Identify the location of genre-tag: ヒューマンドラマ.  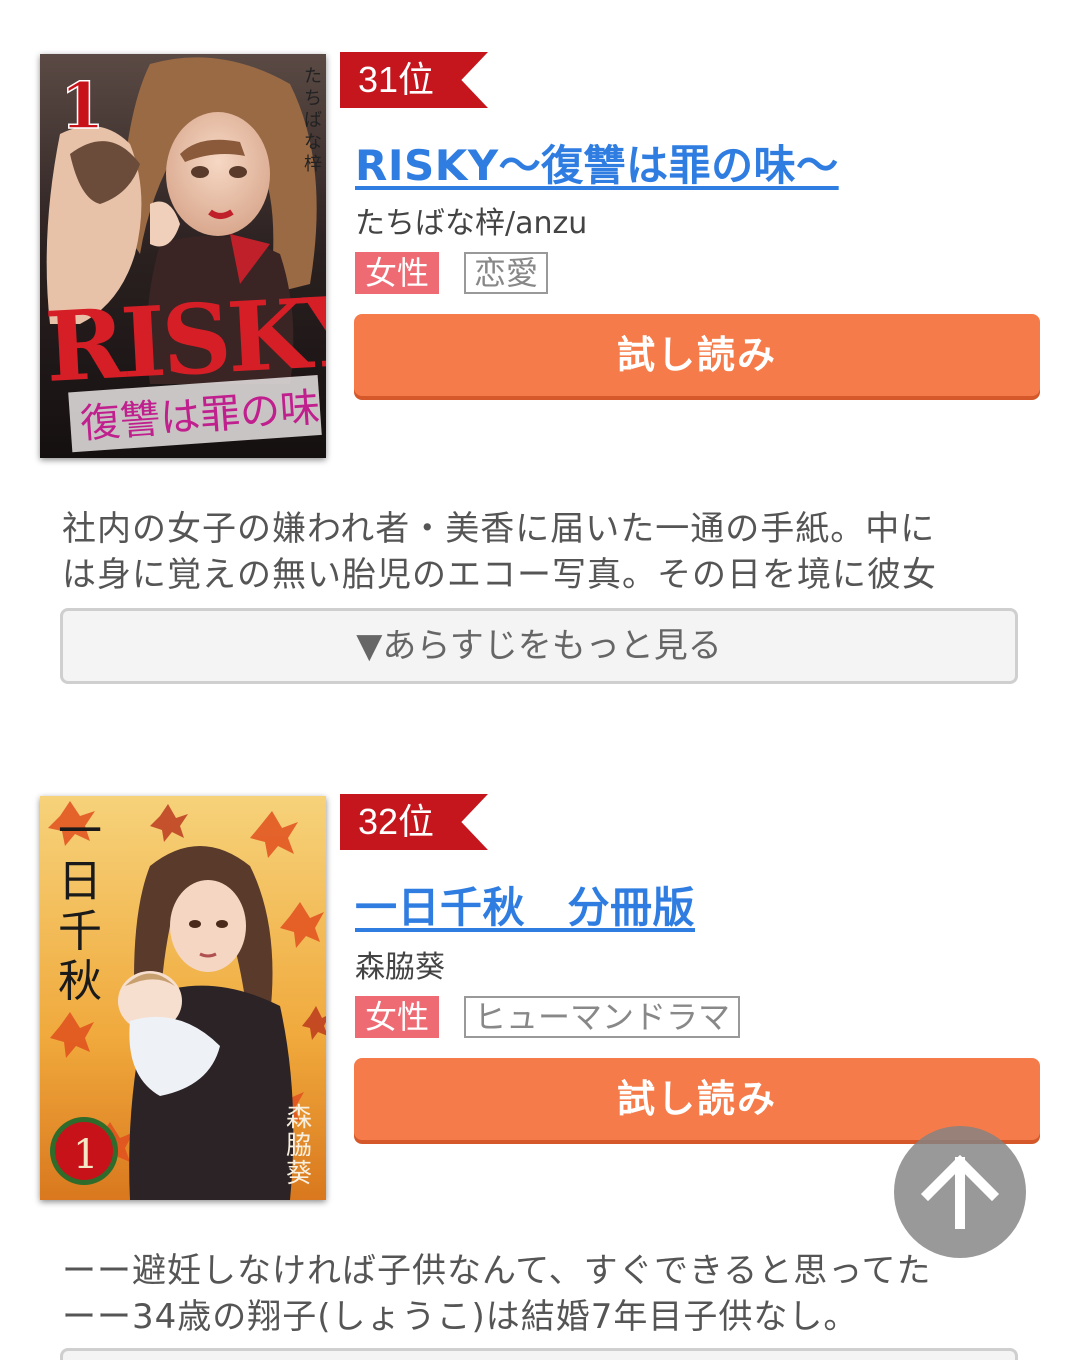
(602, 1017).